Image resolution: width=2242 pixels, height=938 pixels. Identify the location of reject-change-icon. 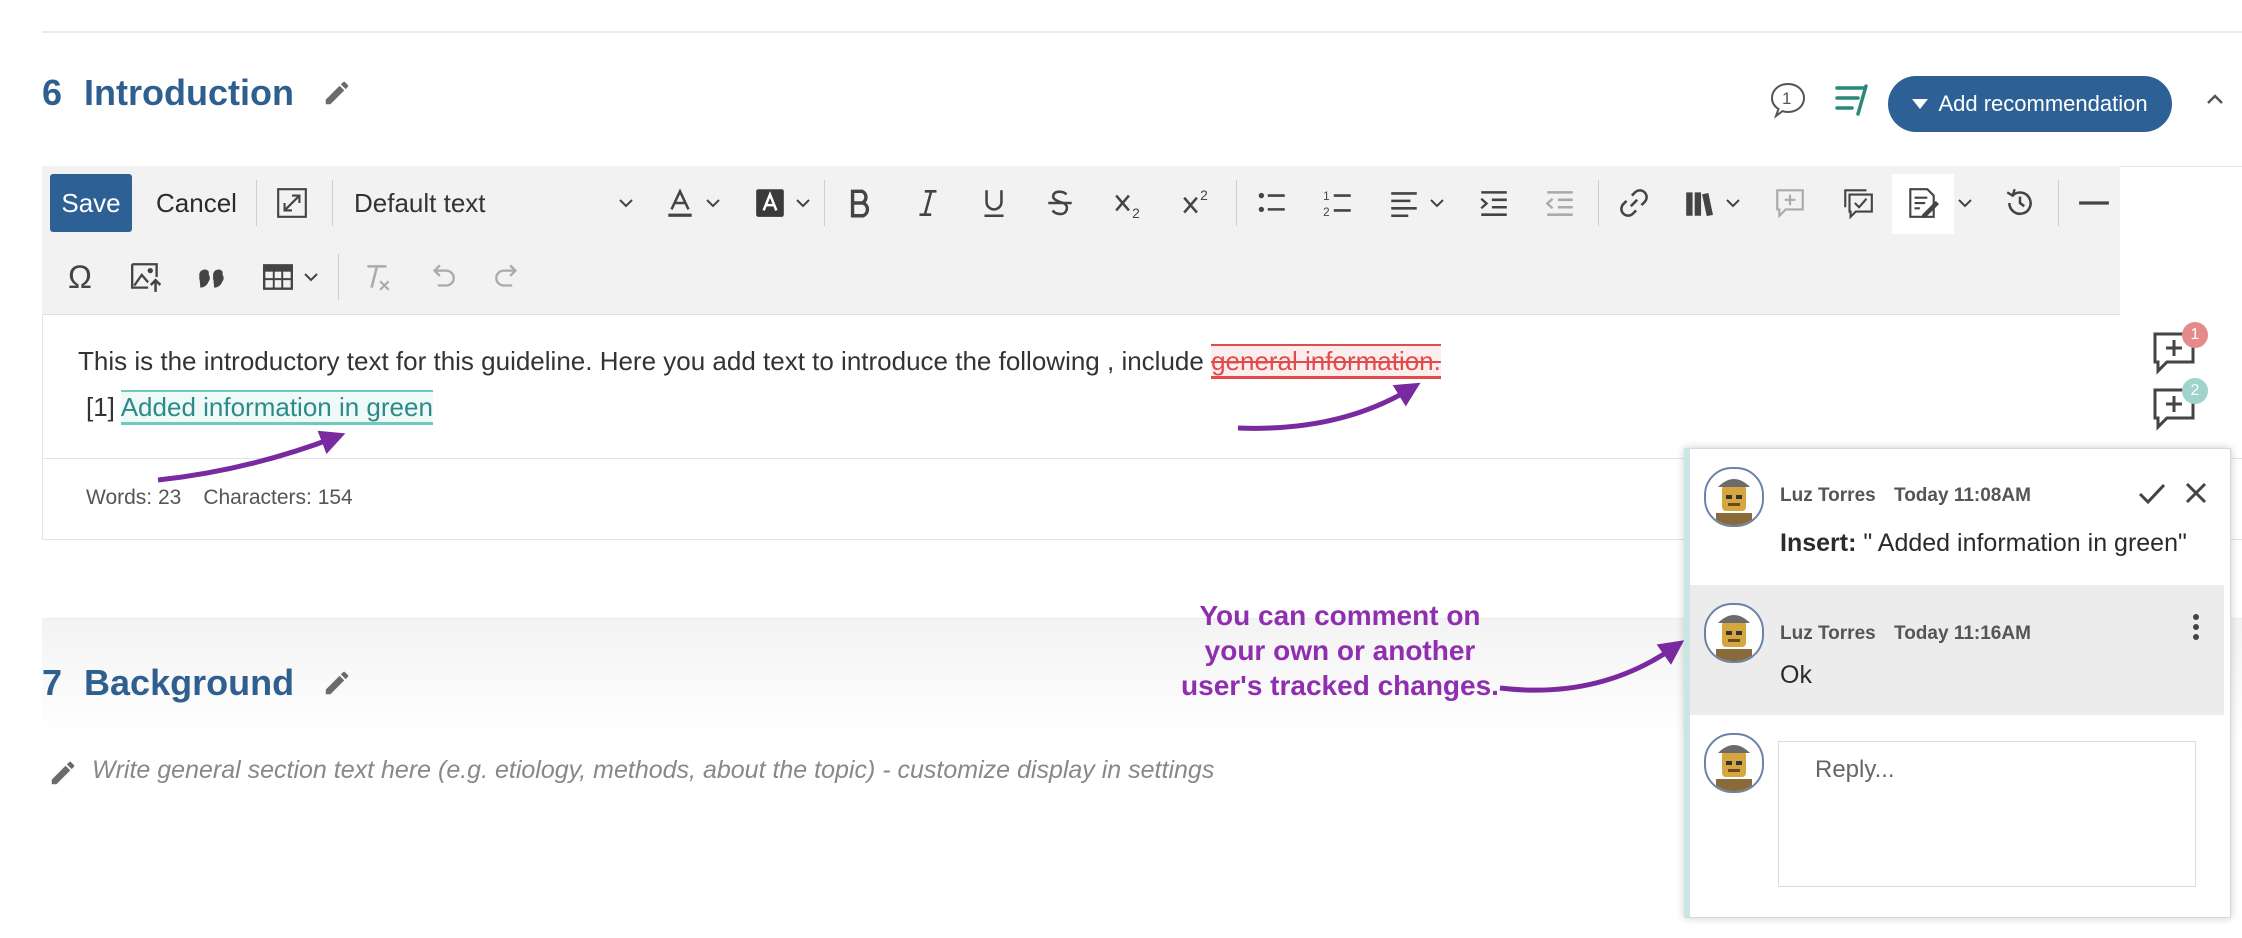
(2196, 493).